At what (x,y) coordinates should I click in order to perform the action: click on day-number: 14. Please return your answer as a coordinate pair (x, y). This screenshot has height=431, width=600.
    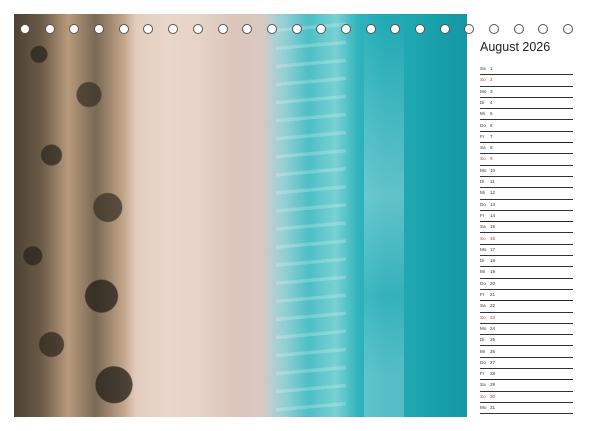
    Looking at the image, I should click on (493, 215).